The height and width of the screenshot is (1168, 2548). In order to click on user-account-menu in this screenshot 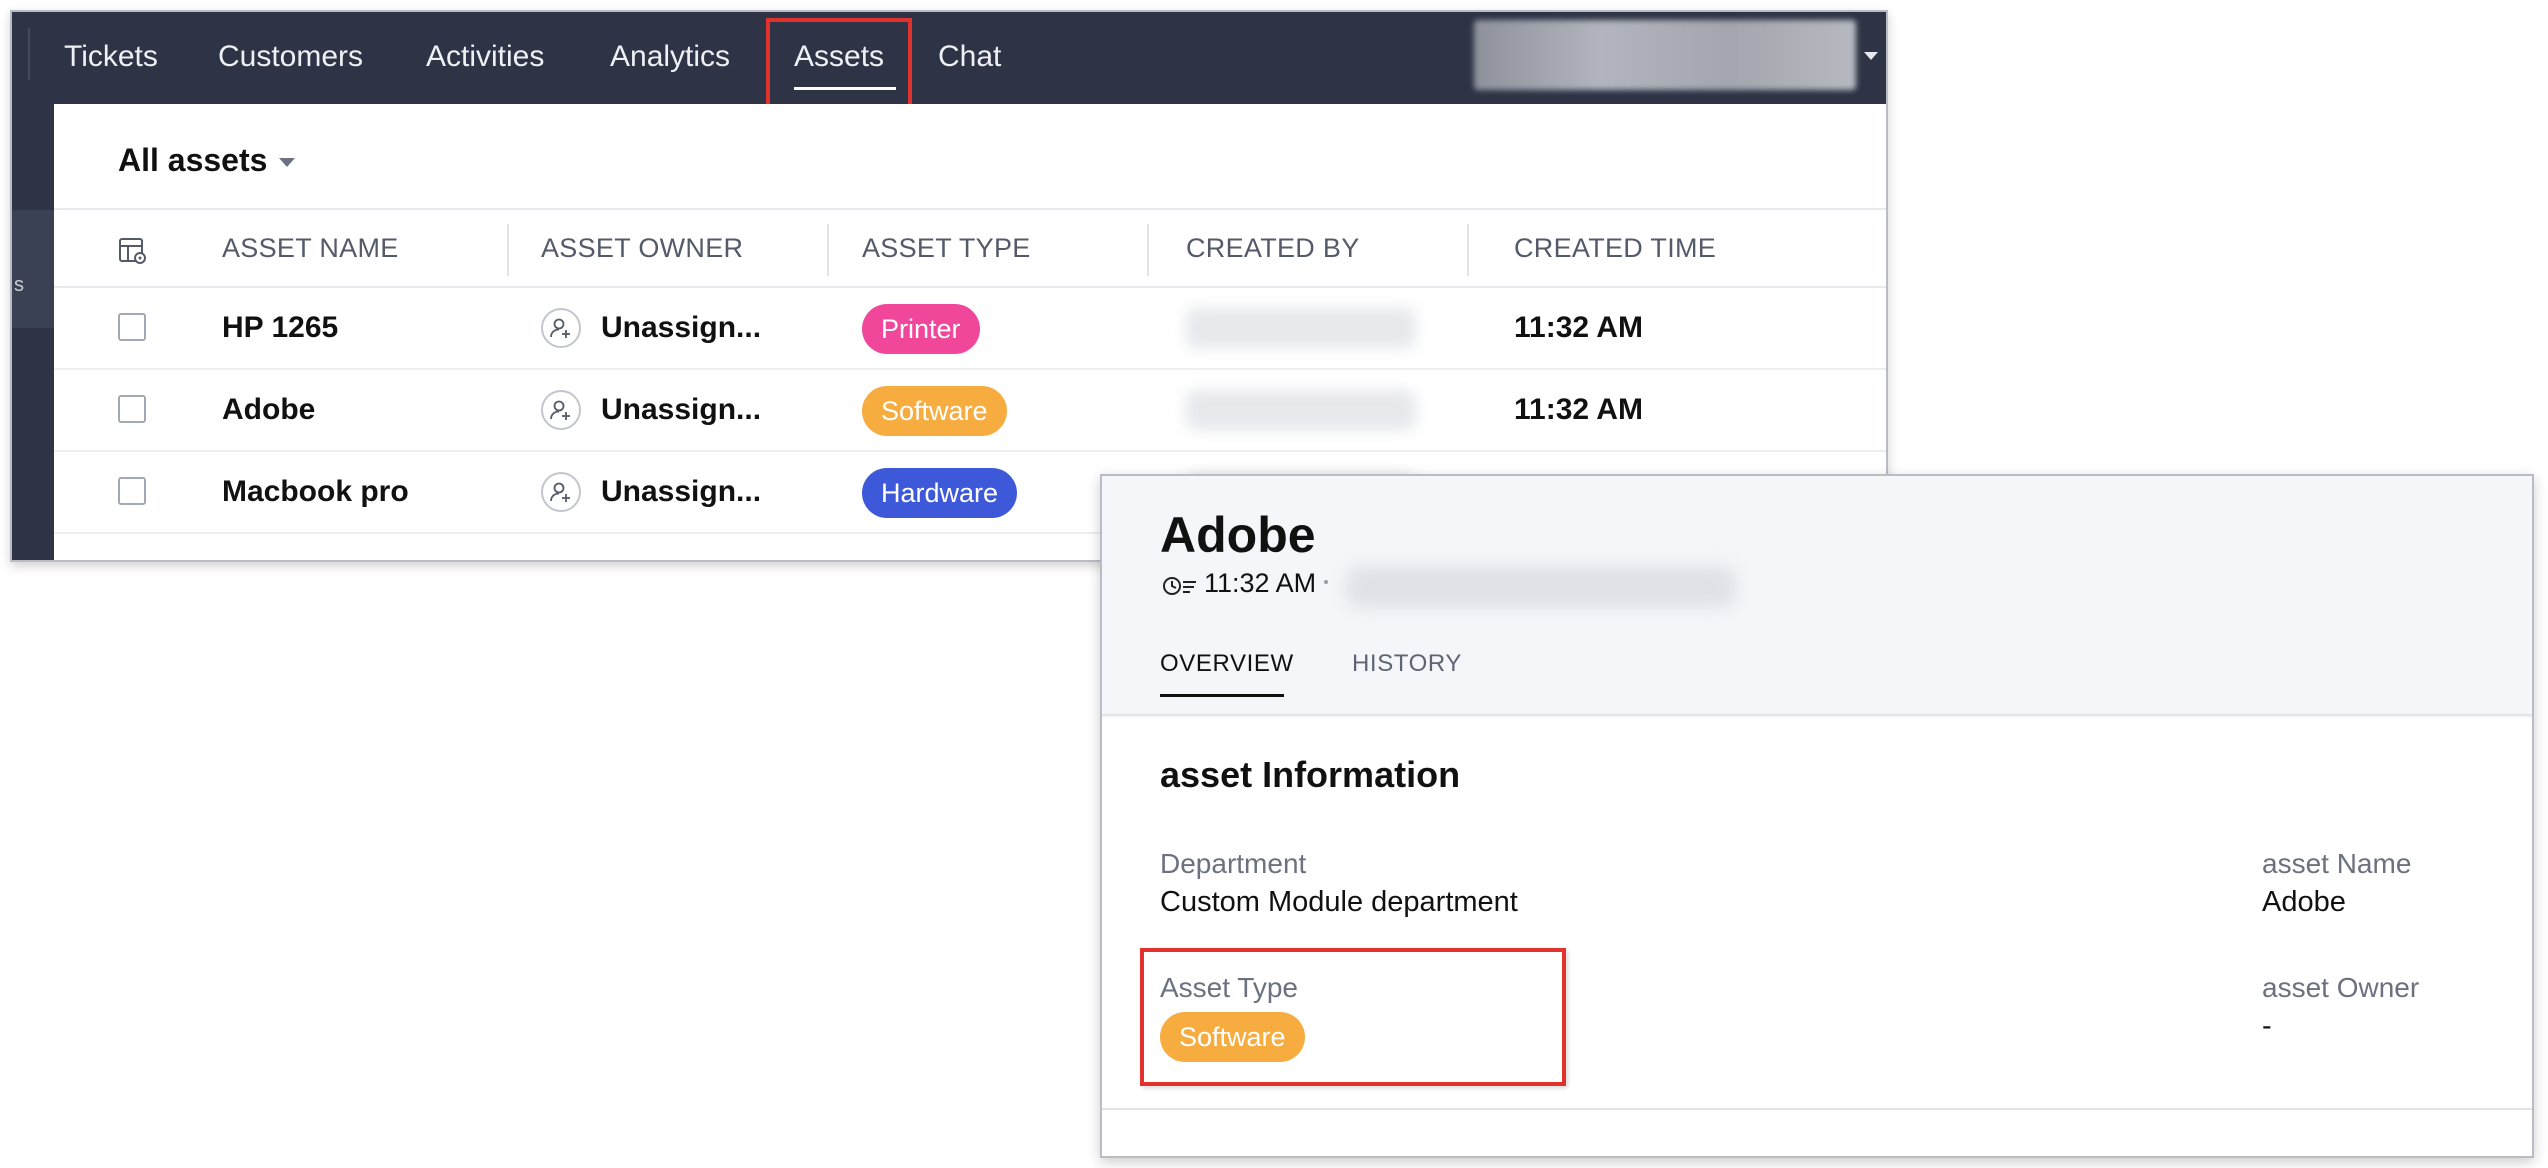, I will do `click(1665, 55)`.